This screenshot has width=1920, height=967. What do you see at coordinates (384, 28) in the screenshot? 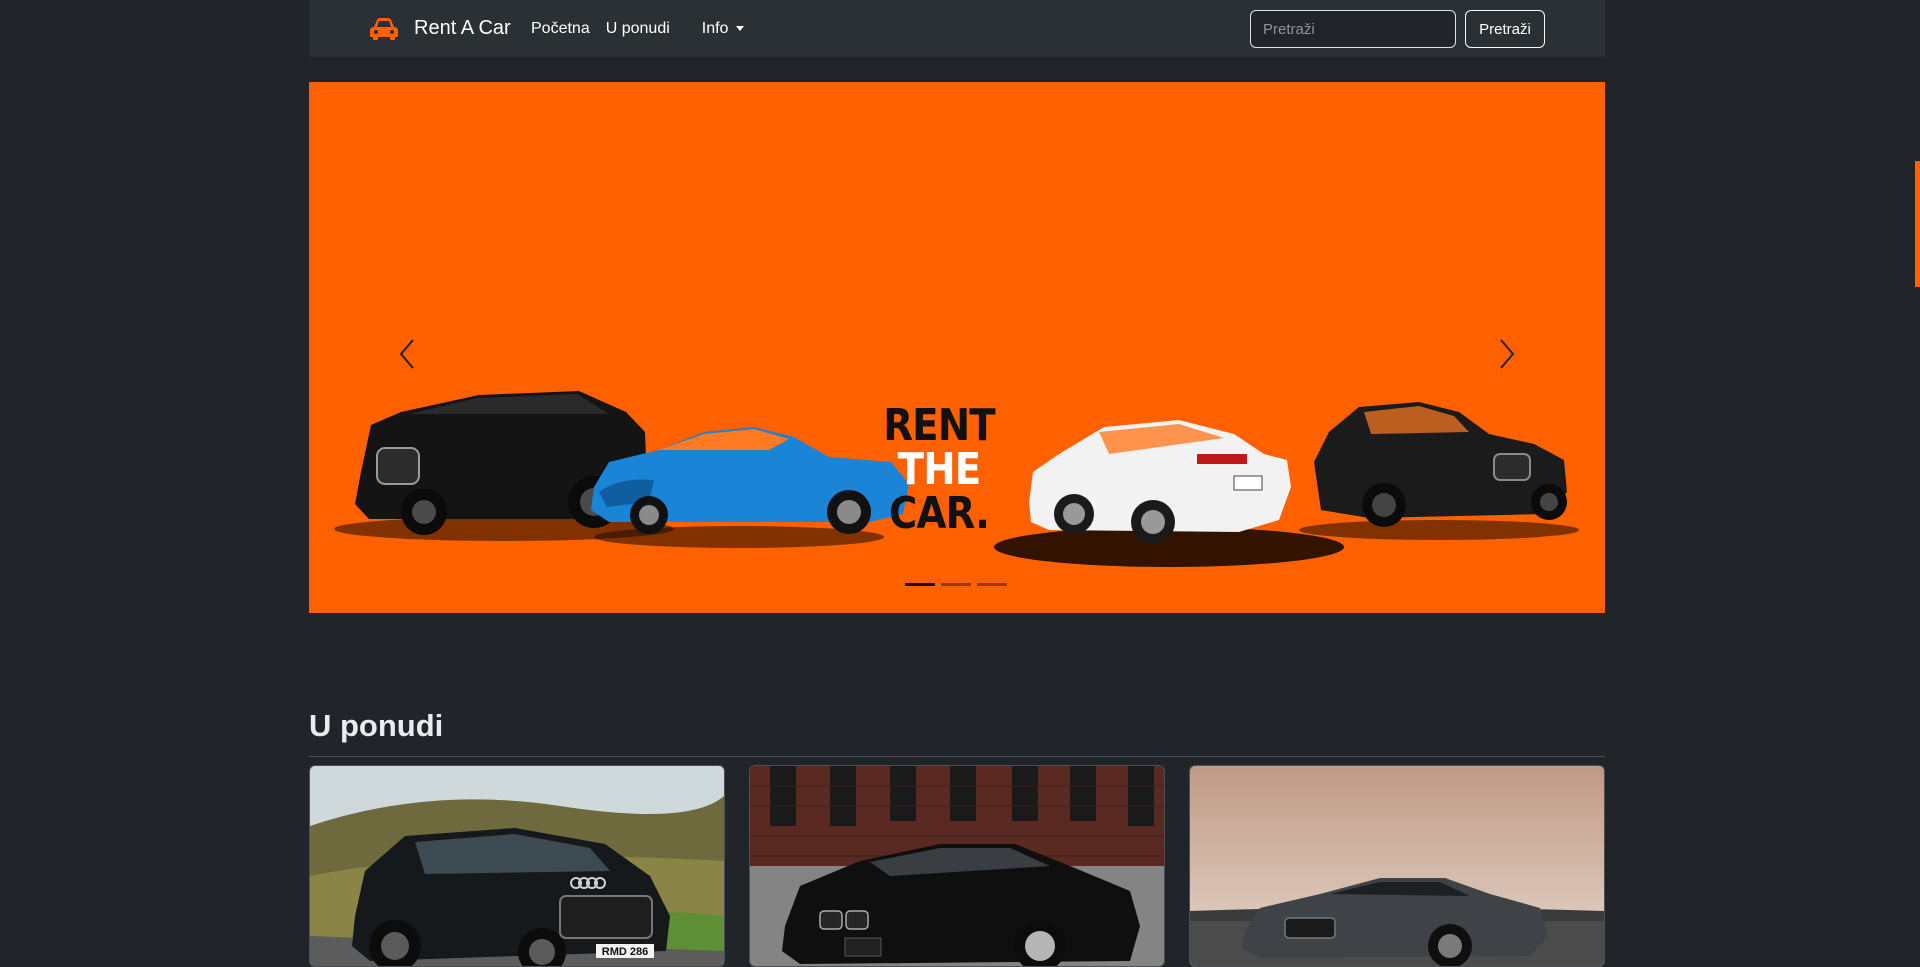
I see `car-icon` at bounding box center [384, 28].